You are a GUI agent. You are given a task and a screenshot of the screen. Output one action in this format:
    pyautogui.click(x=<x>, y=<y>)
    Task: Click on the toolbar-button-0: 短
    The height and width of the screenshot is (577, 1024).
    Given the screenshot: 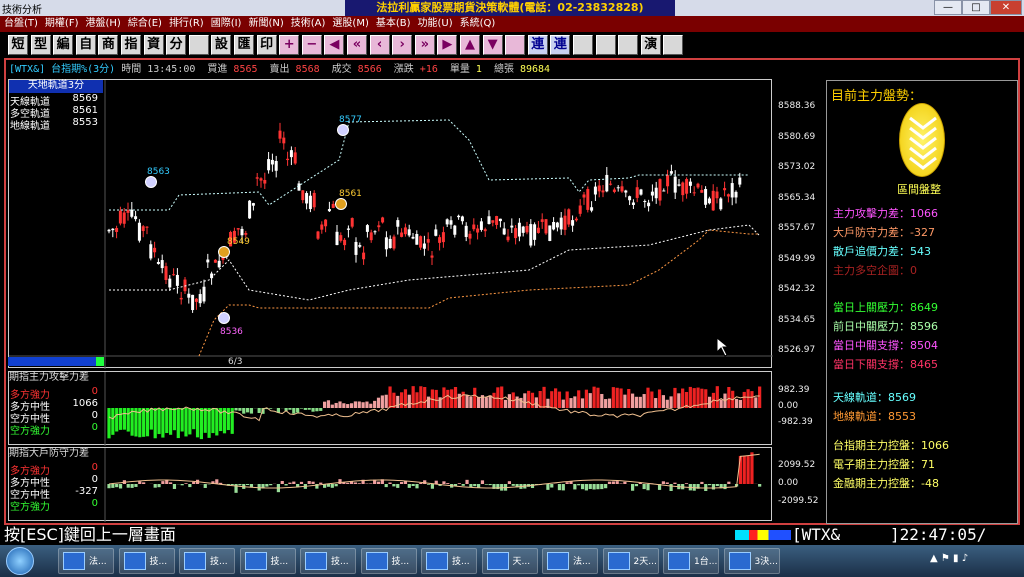 What is the action you would take?
    pyautogui.click(x=18, y=45)
    